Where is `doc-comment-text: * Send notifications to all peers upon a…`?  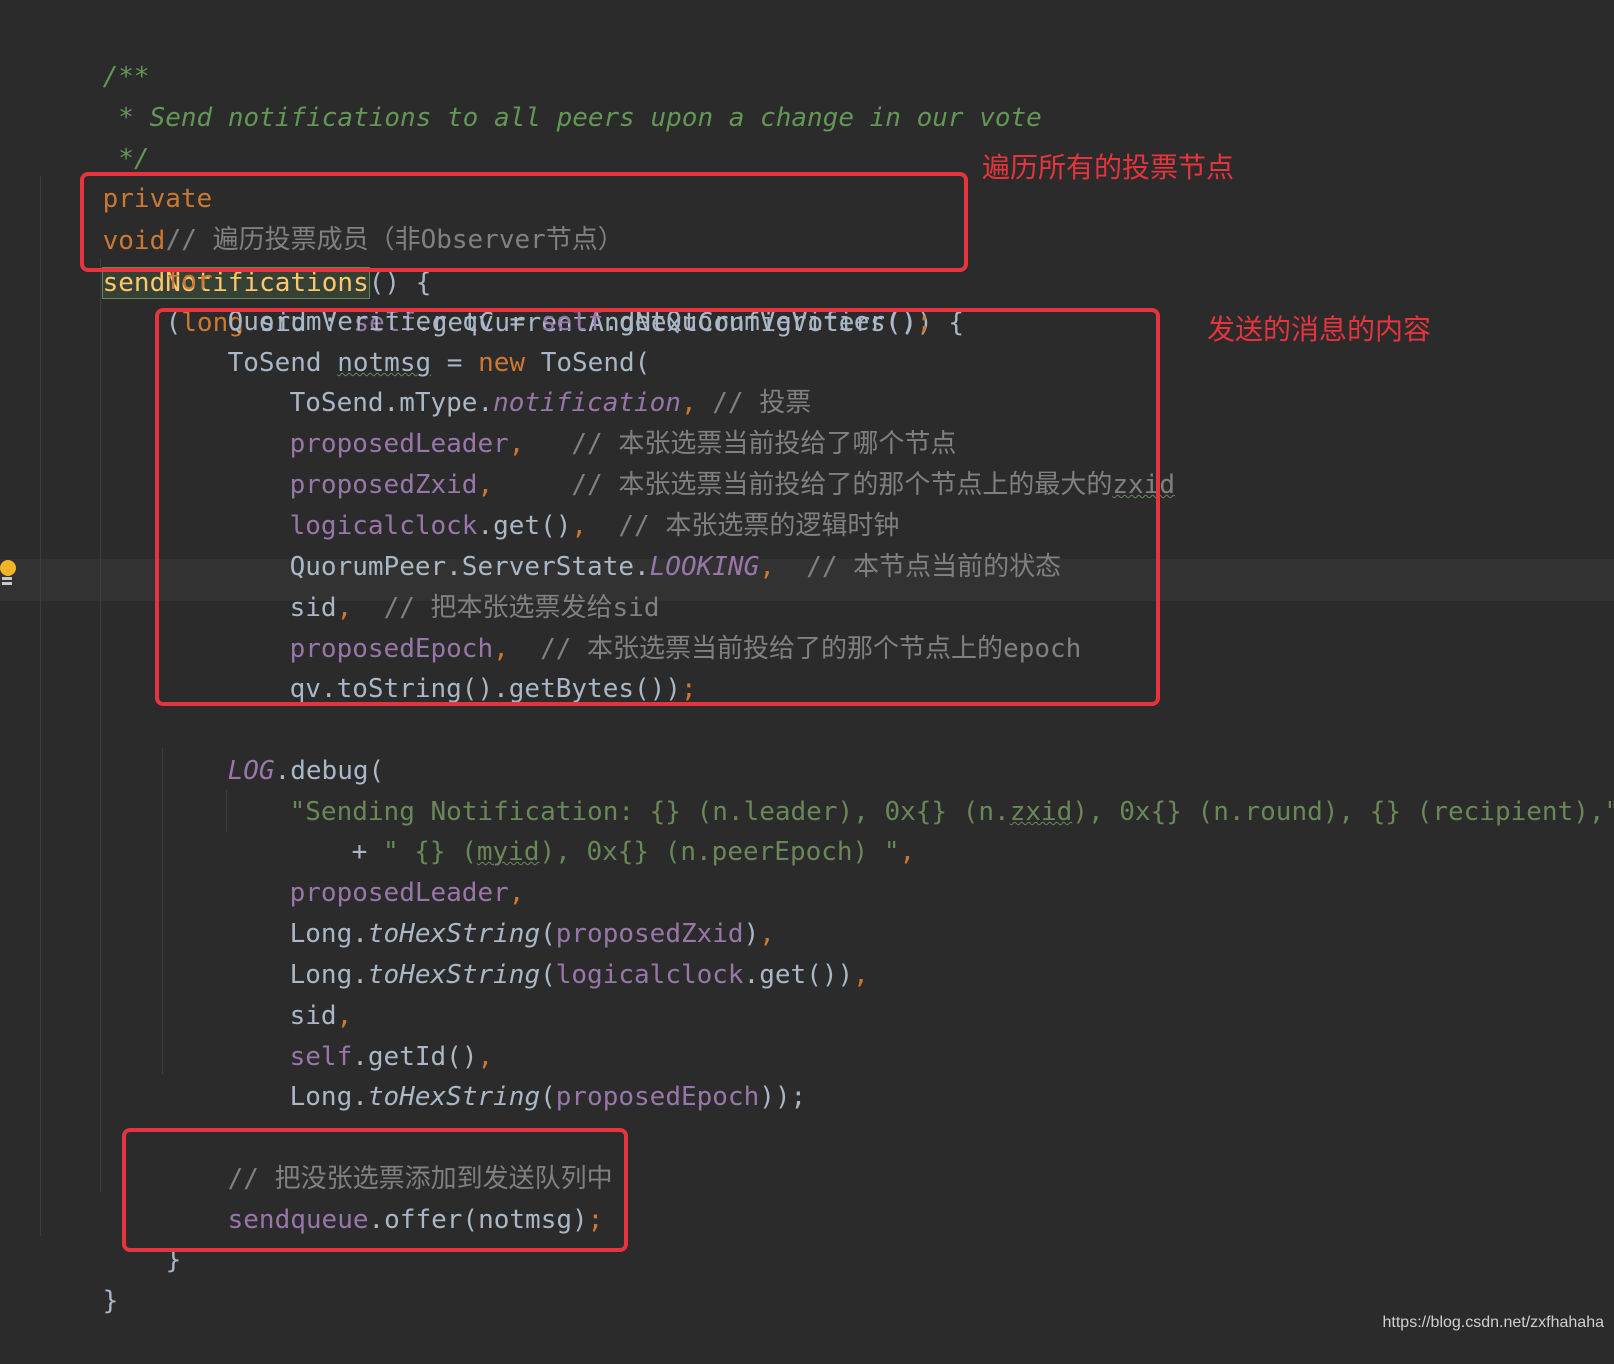
doc-comment-text: * Send notifications to all peers upon a… is located at coordinates (572, 118).